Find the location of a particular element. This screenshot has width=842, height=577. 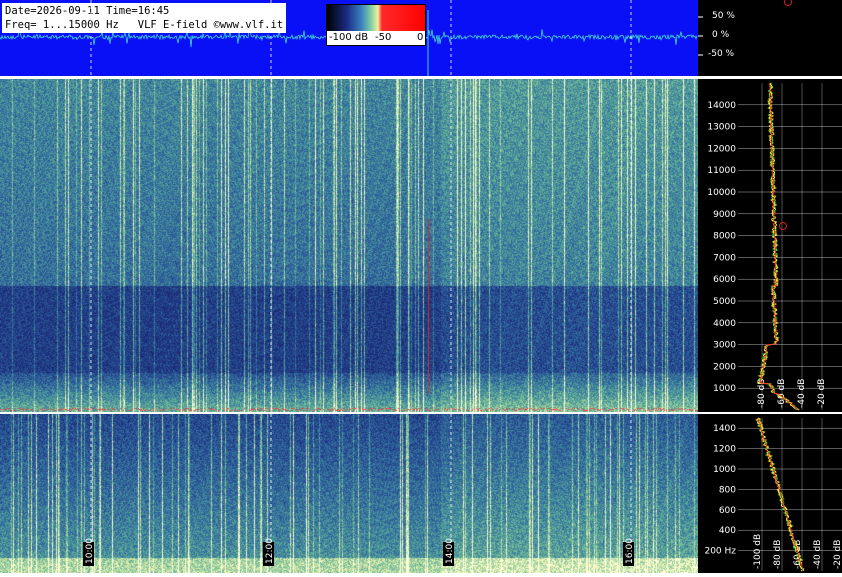

spectrum-db-tick: -60 dB is located at coordinates (782, 393).